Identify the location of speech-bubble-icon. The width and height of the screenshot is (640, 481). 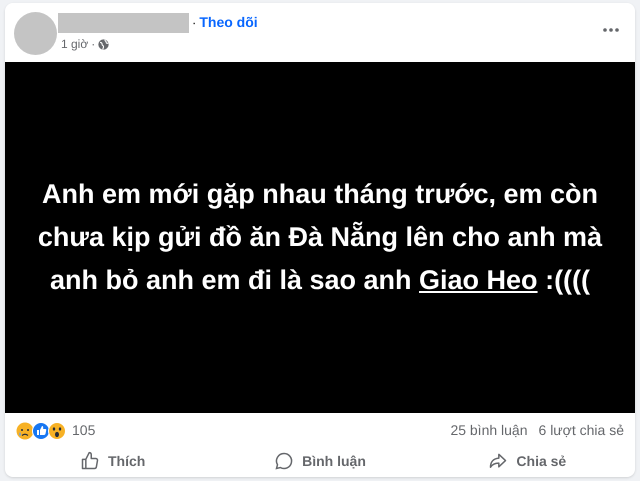
(284, 461).